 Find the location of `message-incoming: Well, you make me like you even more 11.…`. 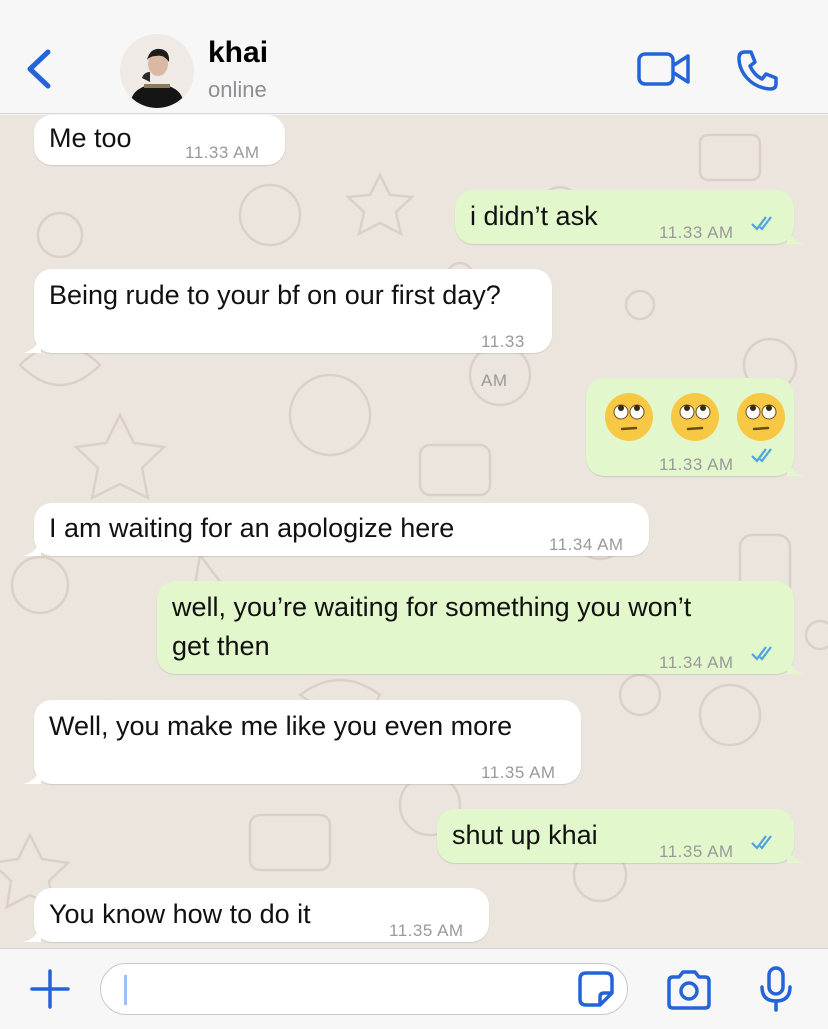

message-incoming: Well, you make me like you even more 11.… is located at coordinates (302, 742).